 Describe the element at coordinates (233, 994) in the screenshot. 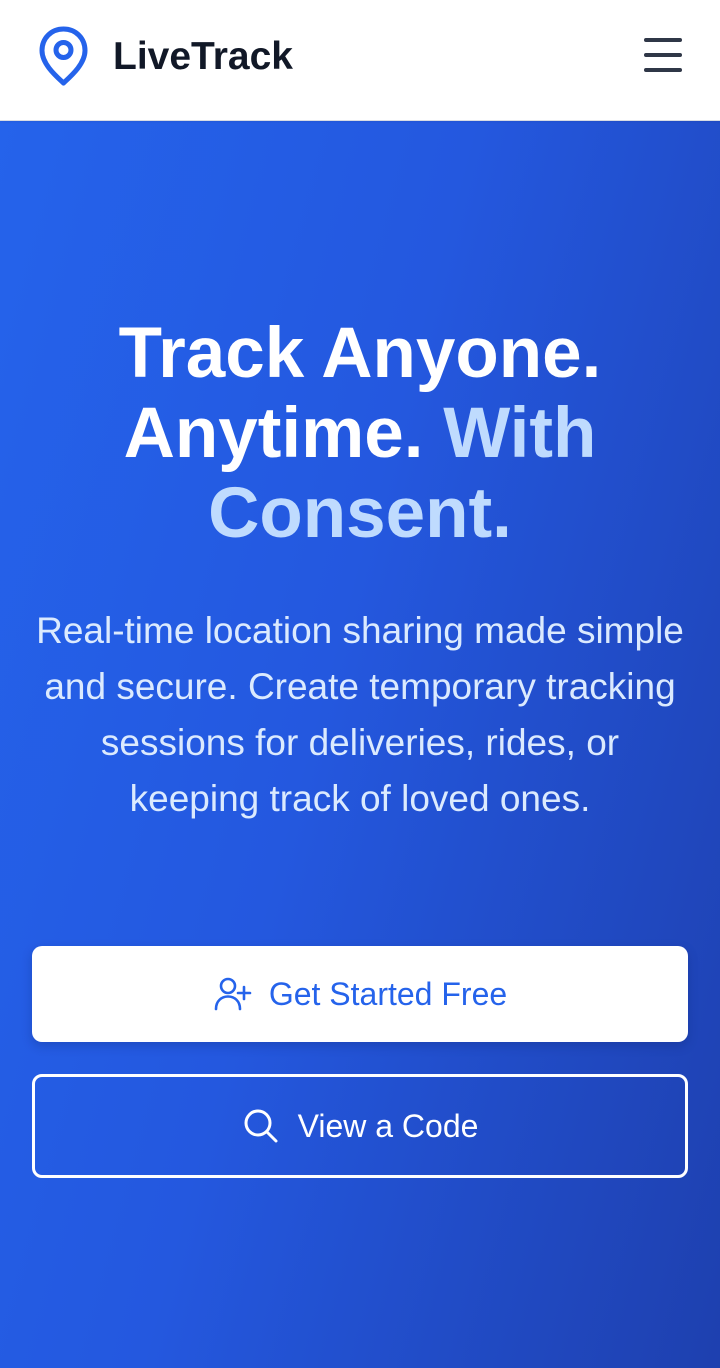

I see `user-plus-icon` at that location.